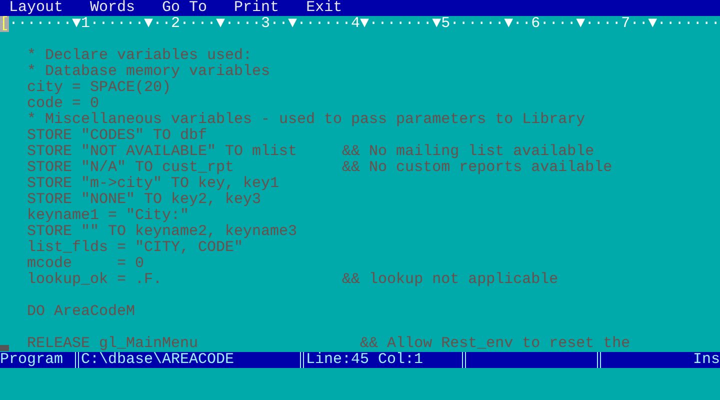  I want to click on code-line: * Miscellaneous variables - used to pass parameters to Library, so click(306, 120).